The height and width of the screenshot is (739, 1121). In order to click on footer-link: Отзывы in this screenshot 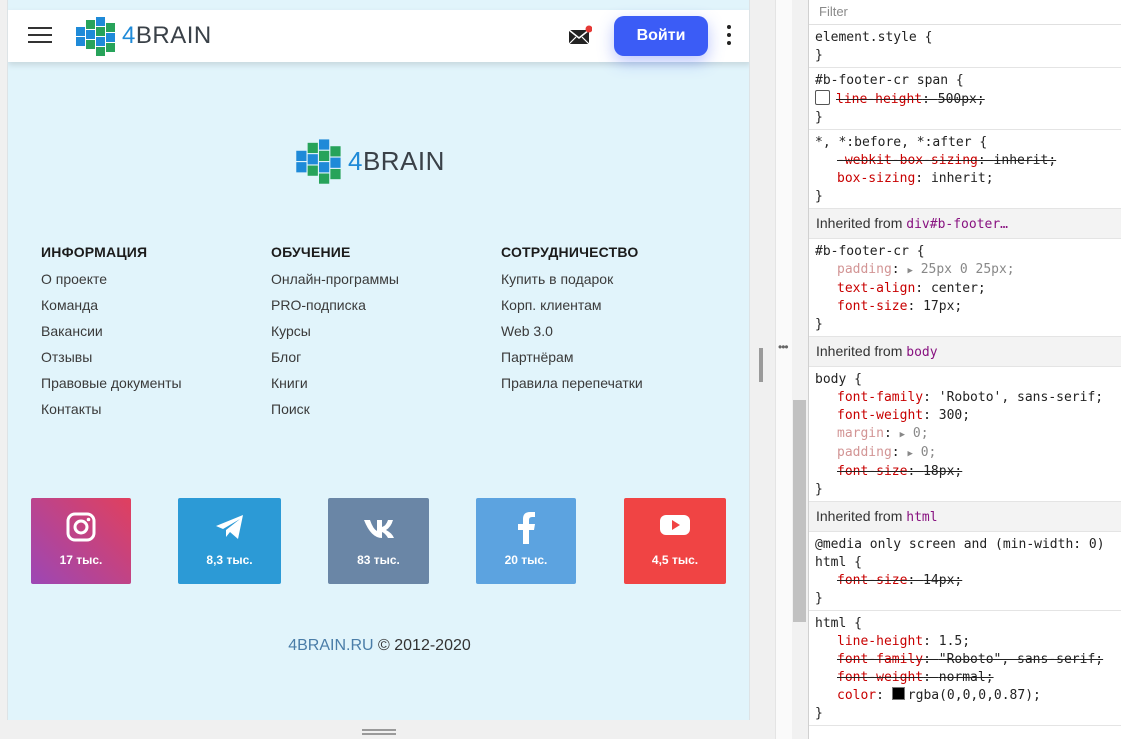, I will do `click(111, 363)`.